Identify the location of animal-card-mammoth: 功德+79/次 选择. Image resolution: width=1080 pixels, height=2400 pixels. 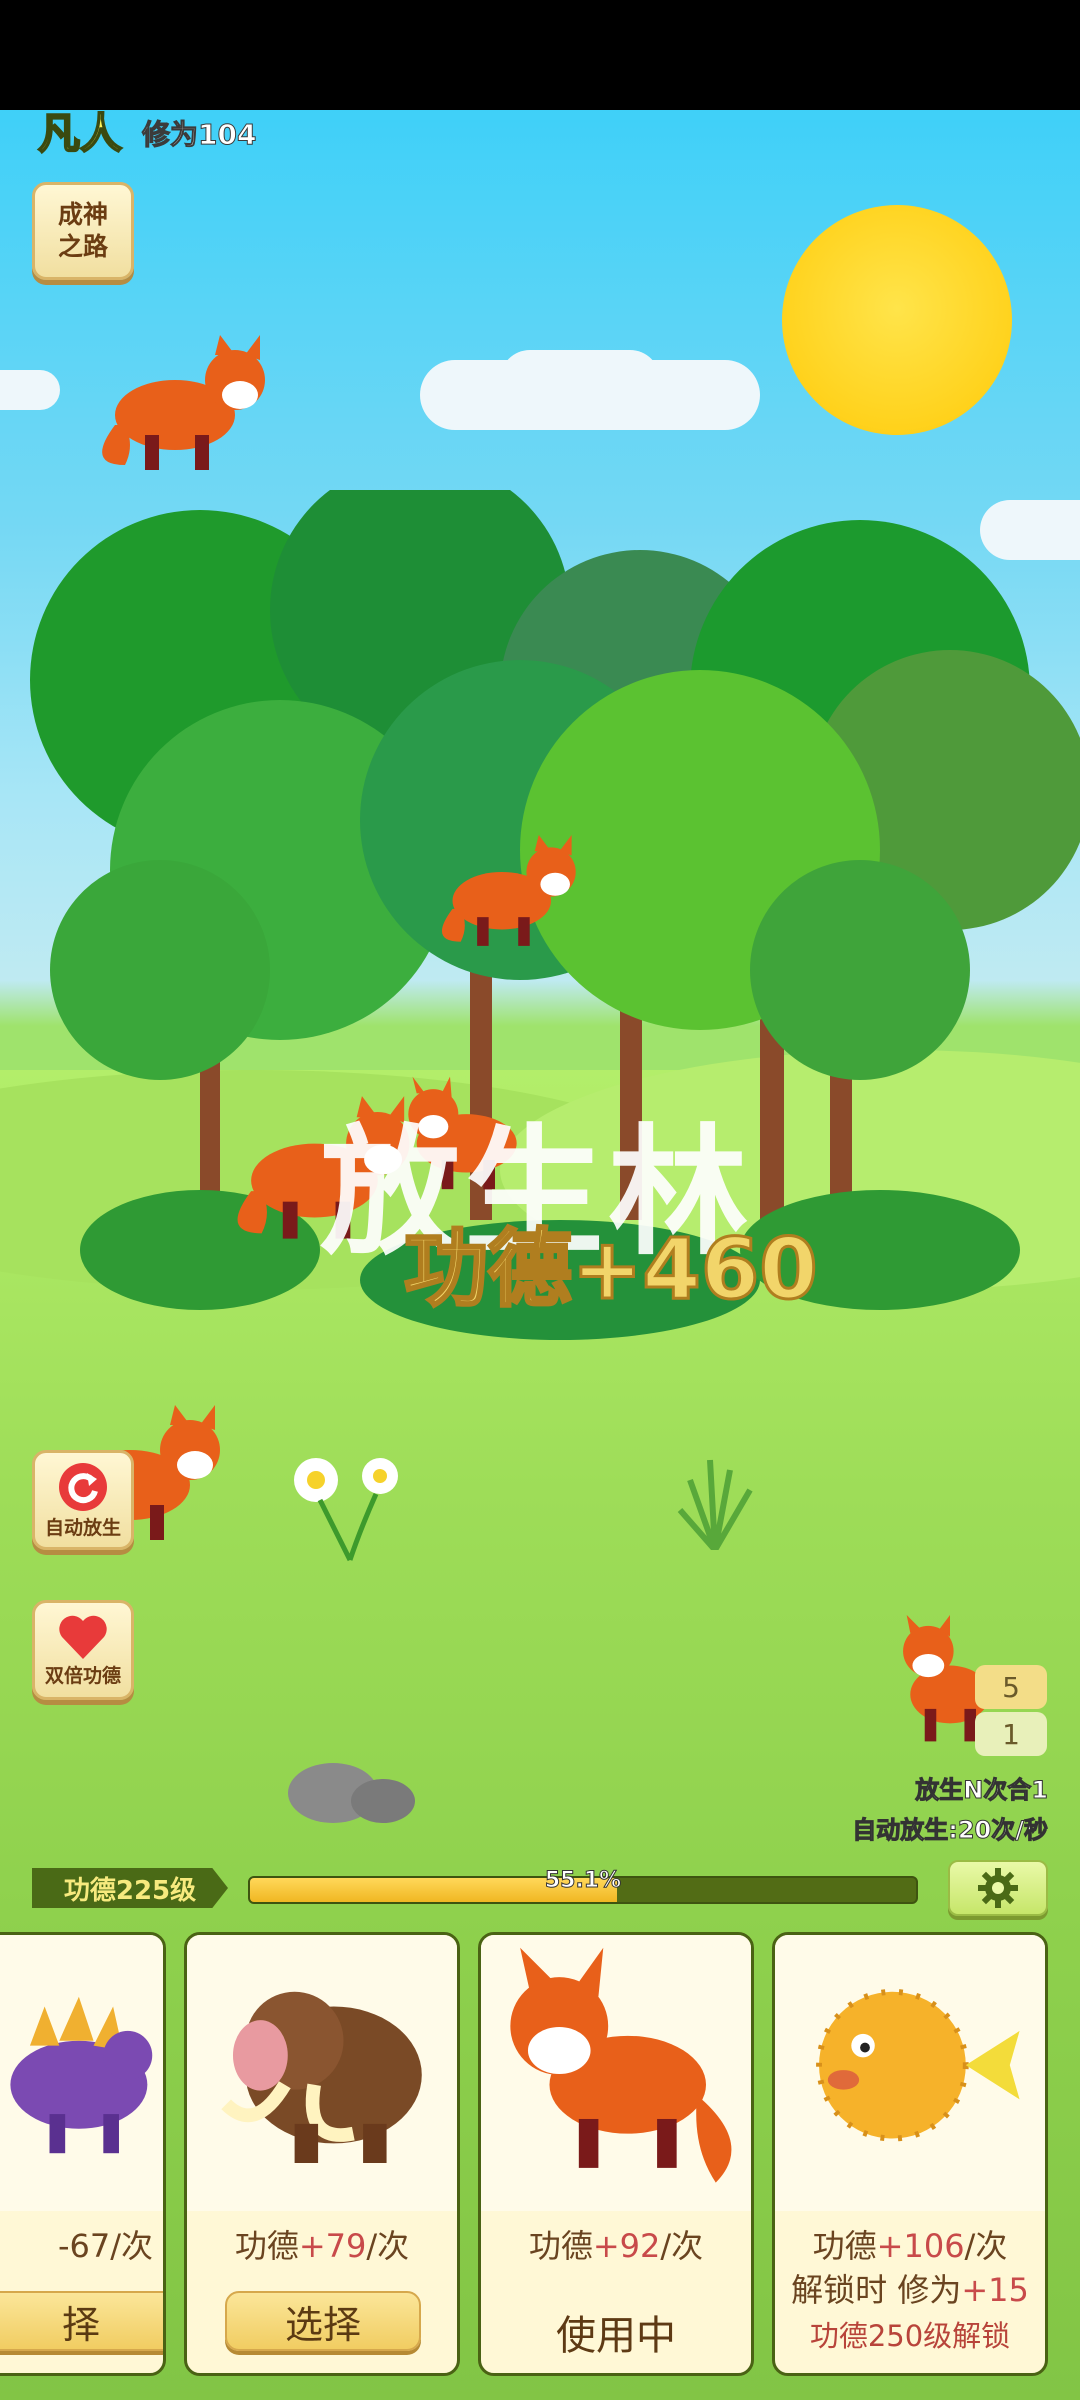
(322, 2154).